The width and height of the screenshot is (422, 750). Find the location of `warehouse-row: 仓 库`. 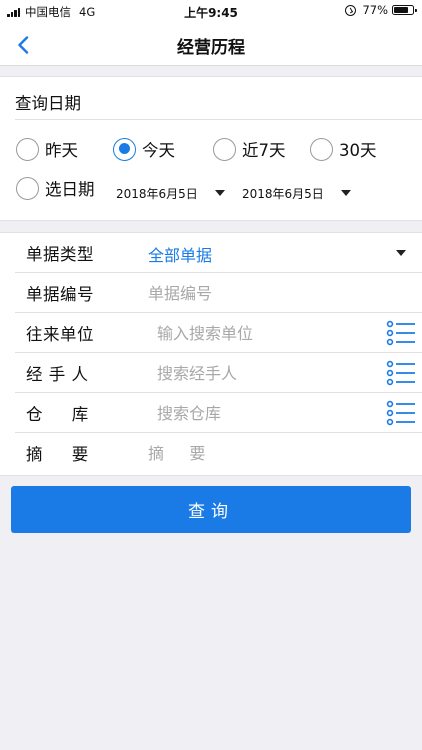

warehouse-row: 仓 库 is located at coordinates (218, 413).